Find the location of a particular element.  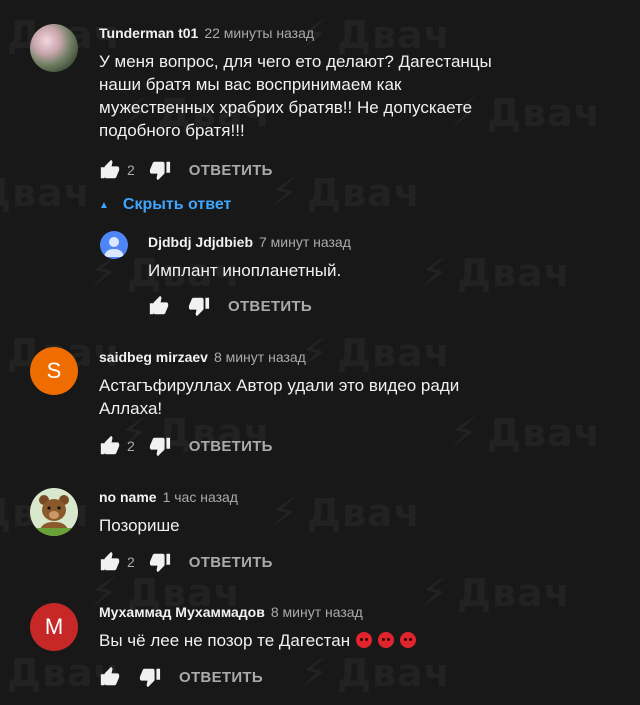

chevron-up-icon: ▲ is located at coordinates (104, 205).